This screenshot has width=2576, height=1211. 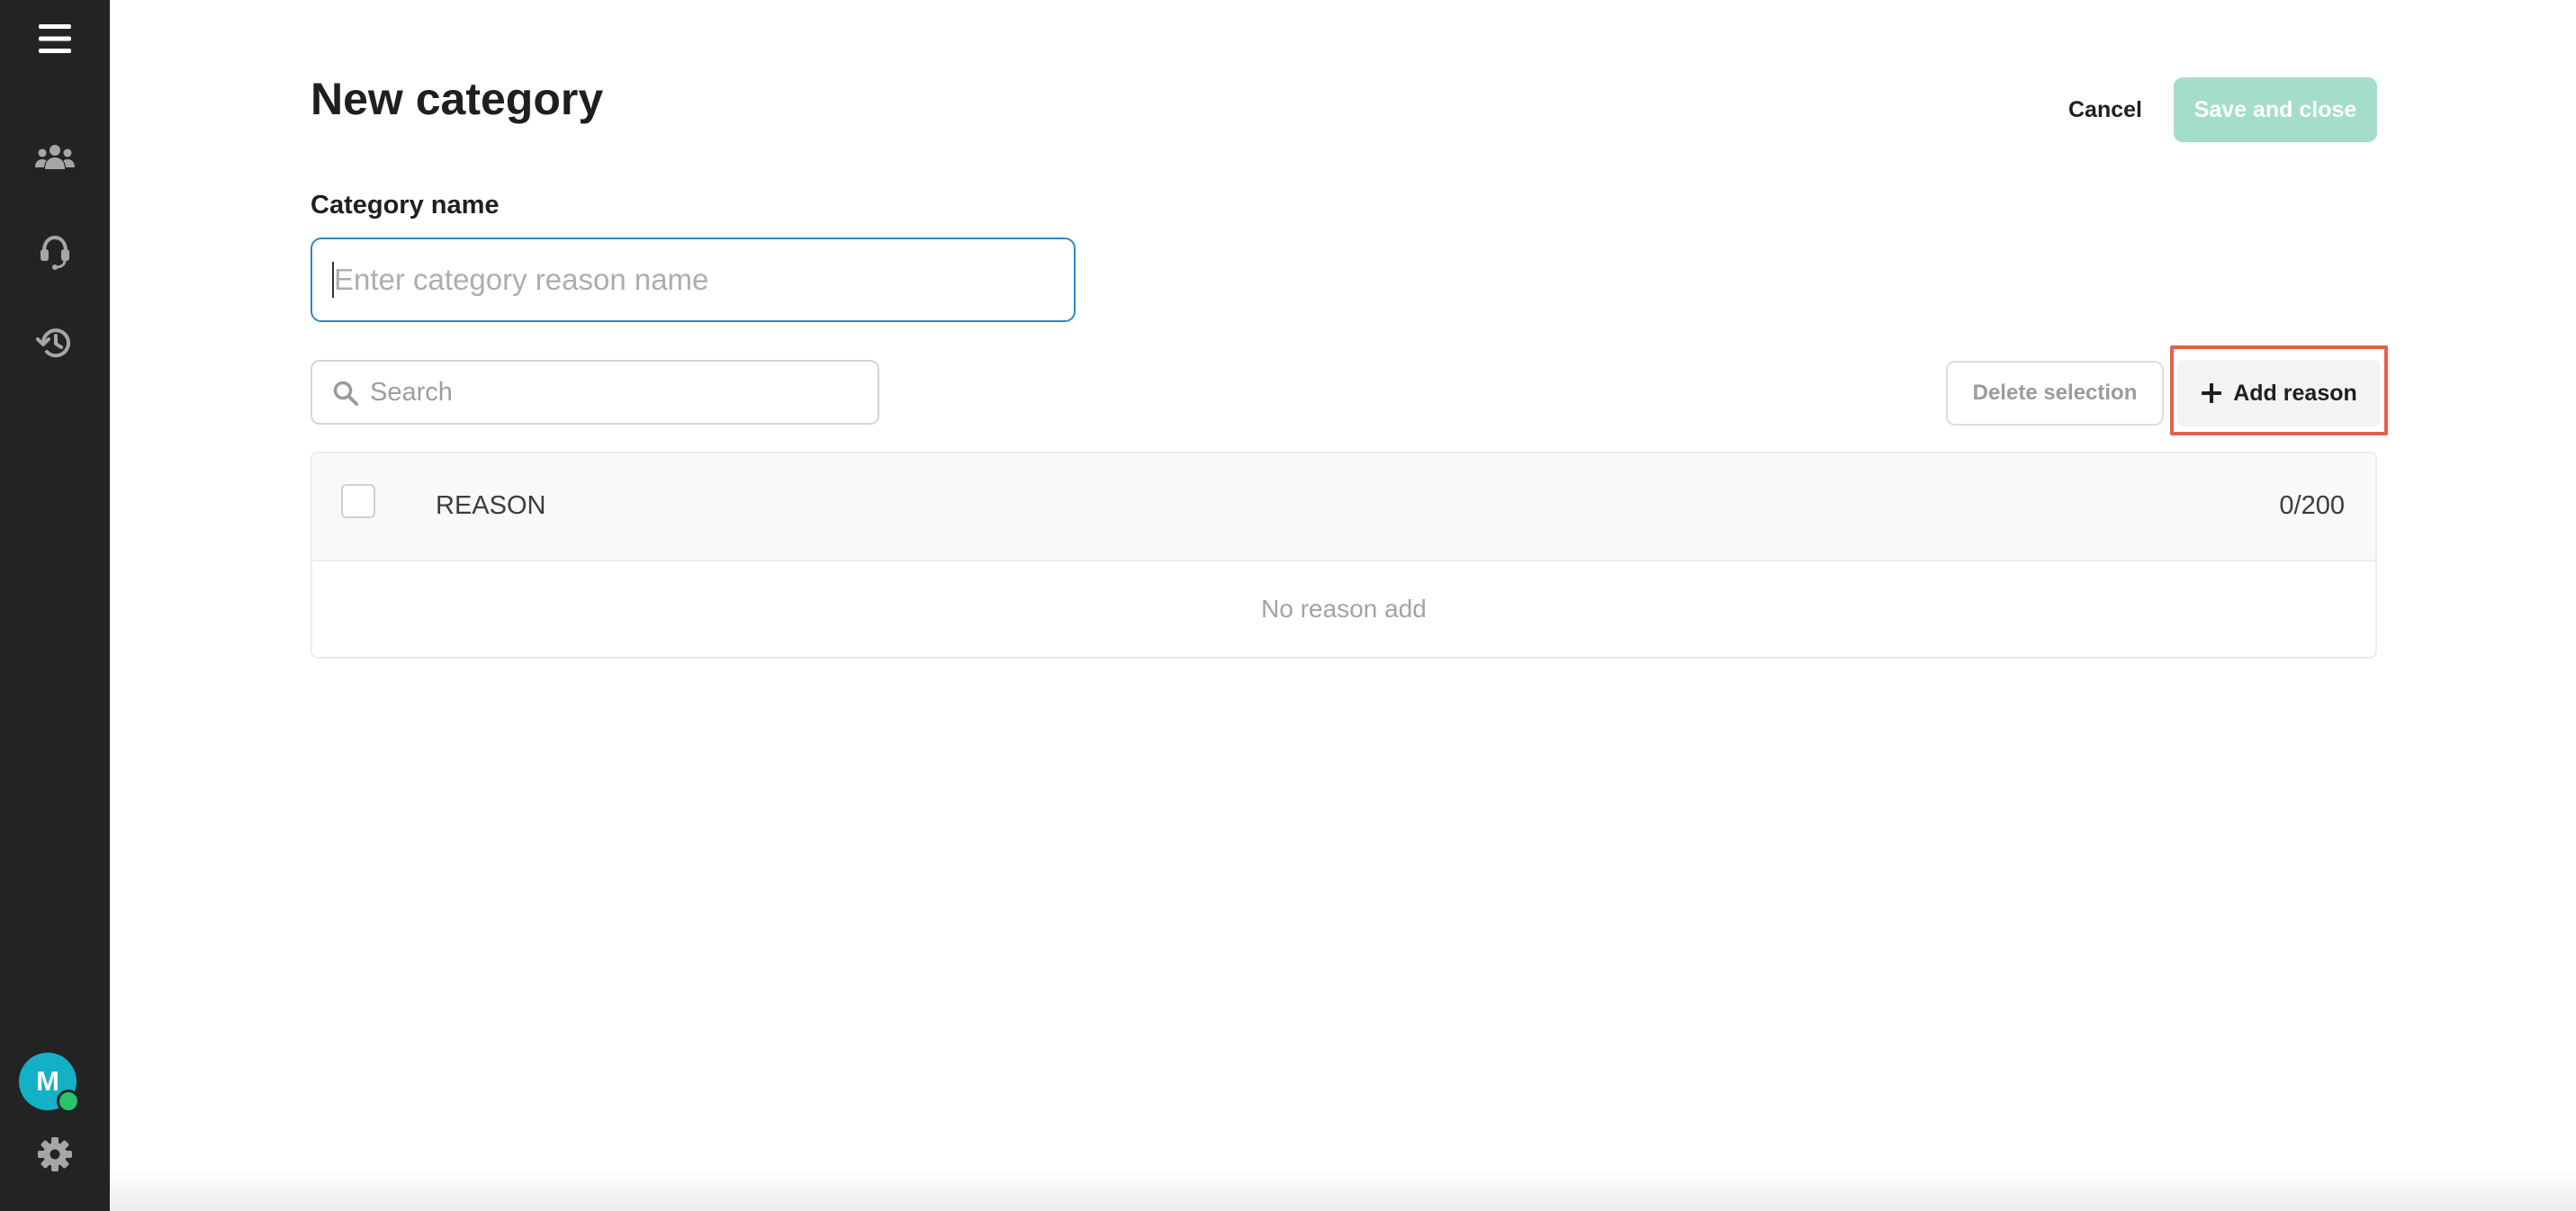 What do you see at coordinates (55, 38) in the screenshot?
I see `hamburger-menu-icon` at bounding box center [55, 38].